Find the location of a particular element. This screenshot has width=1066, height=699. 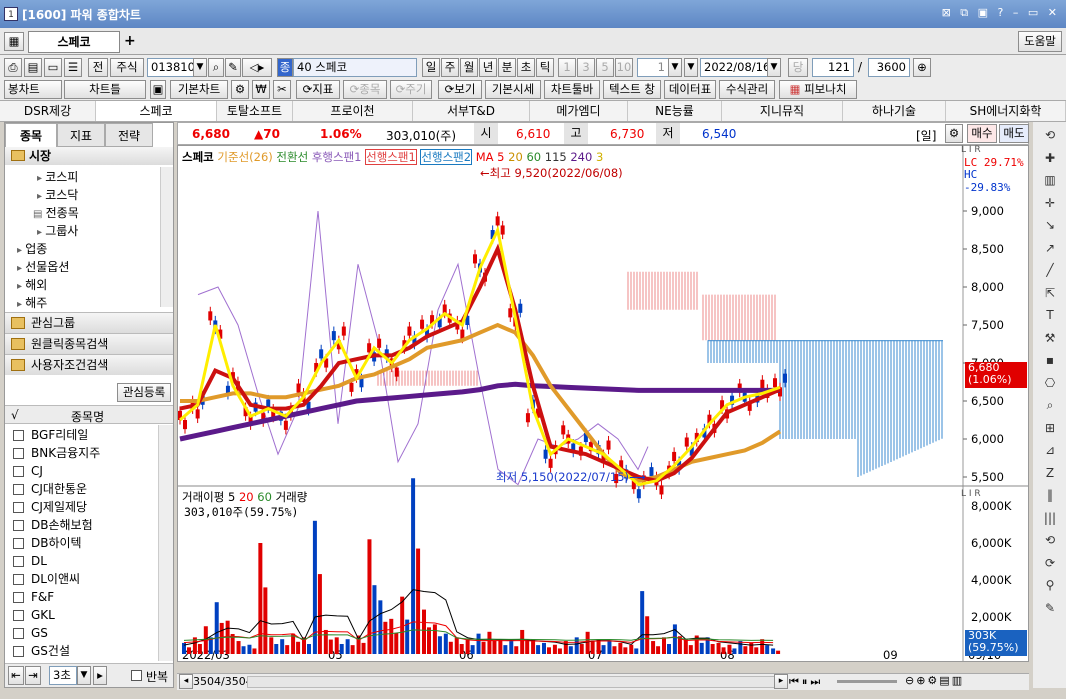

chart-frame-select: 차트틀 is located at coordinates (105, 89).